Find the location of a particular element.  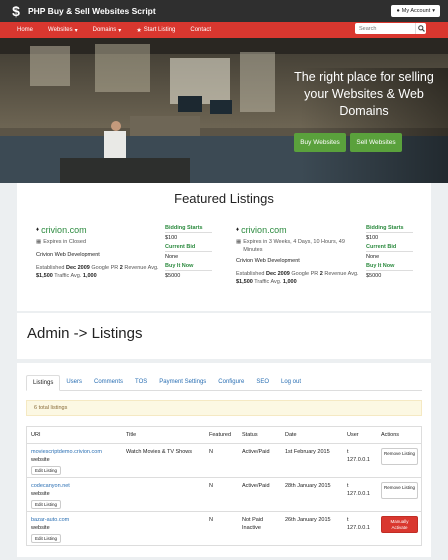

listing-date: 26th January 2015 is located at coordinates (308, 520).